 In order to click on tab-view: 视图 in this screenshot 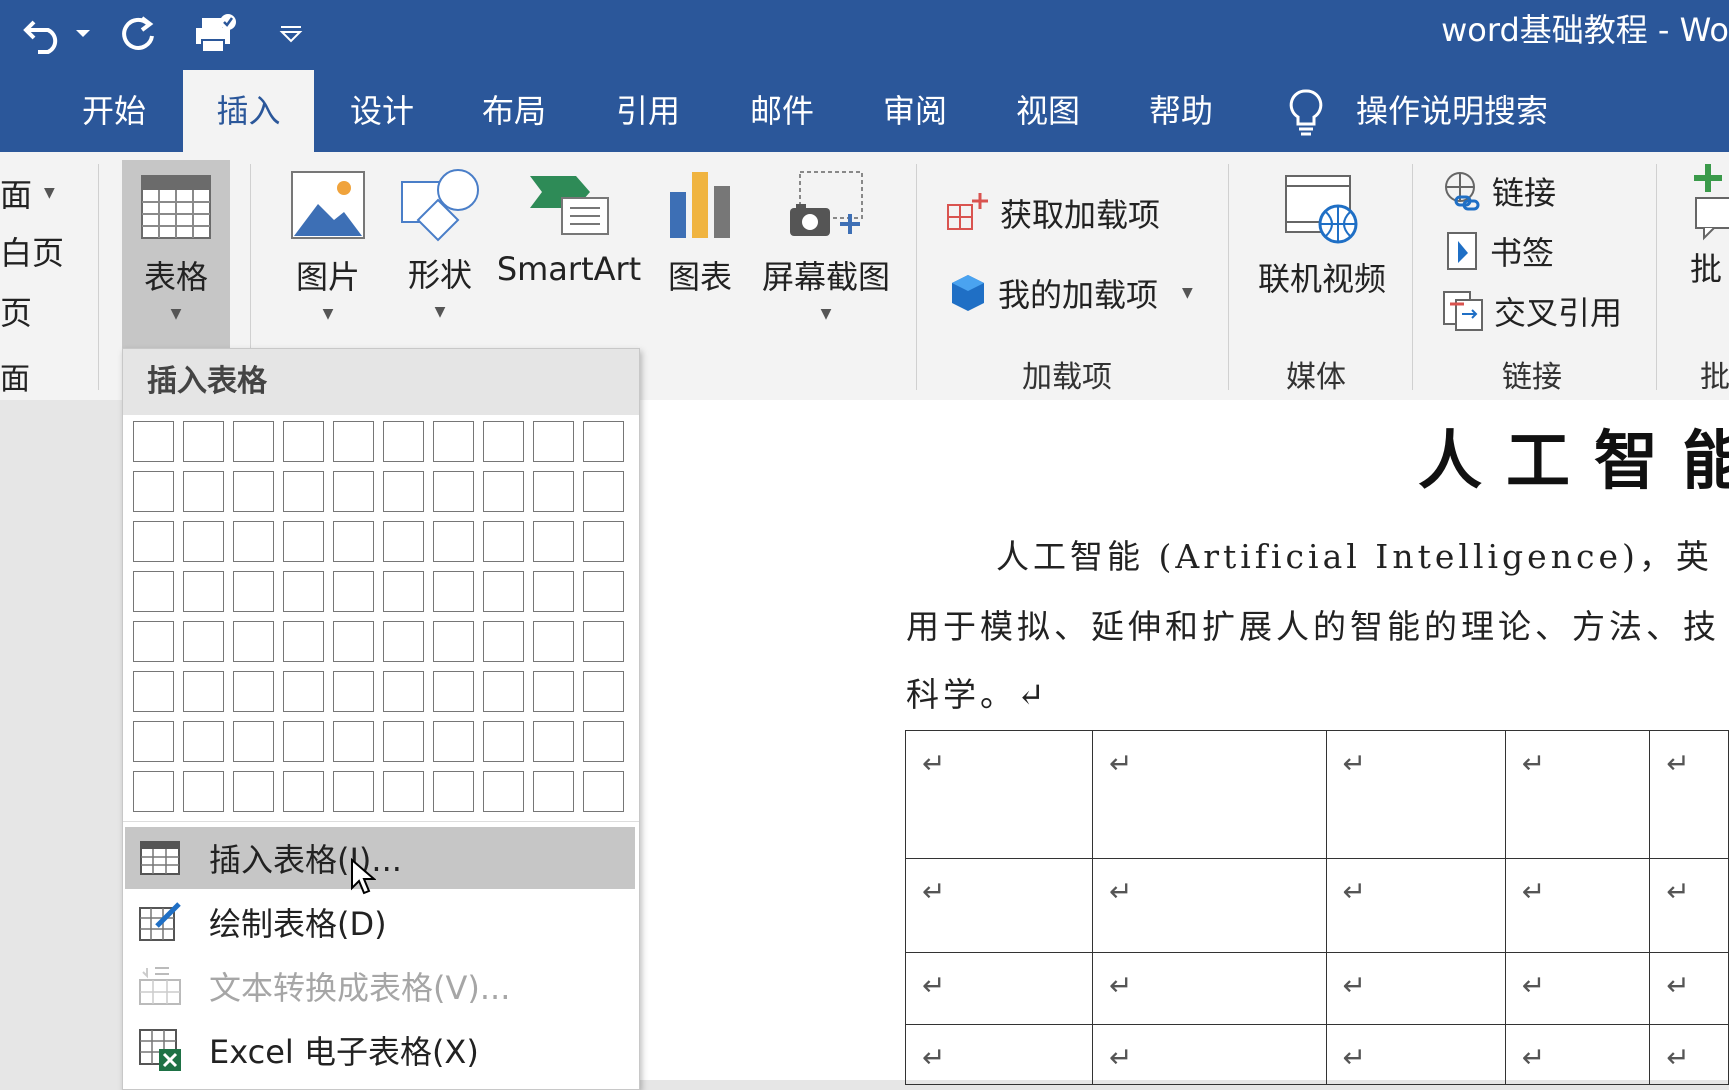, I will do `click(1048, 111)`.